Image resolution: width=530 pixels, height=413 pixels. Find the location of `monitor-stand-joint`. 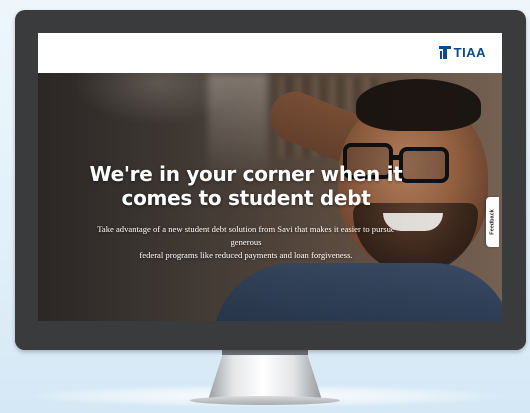

monitor-stand-joint is located at coordinates (265, 352).